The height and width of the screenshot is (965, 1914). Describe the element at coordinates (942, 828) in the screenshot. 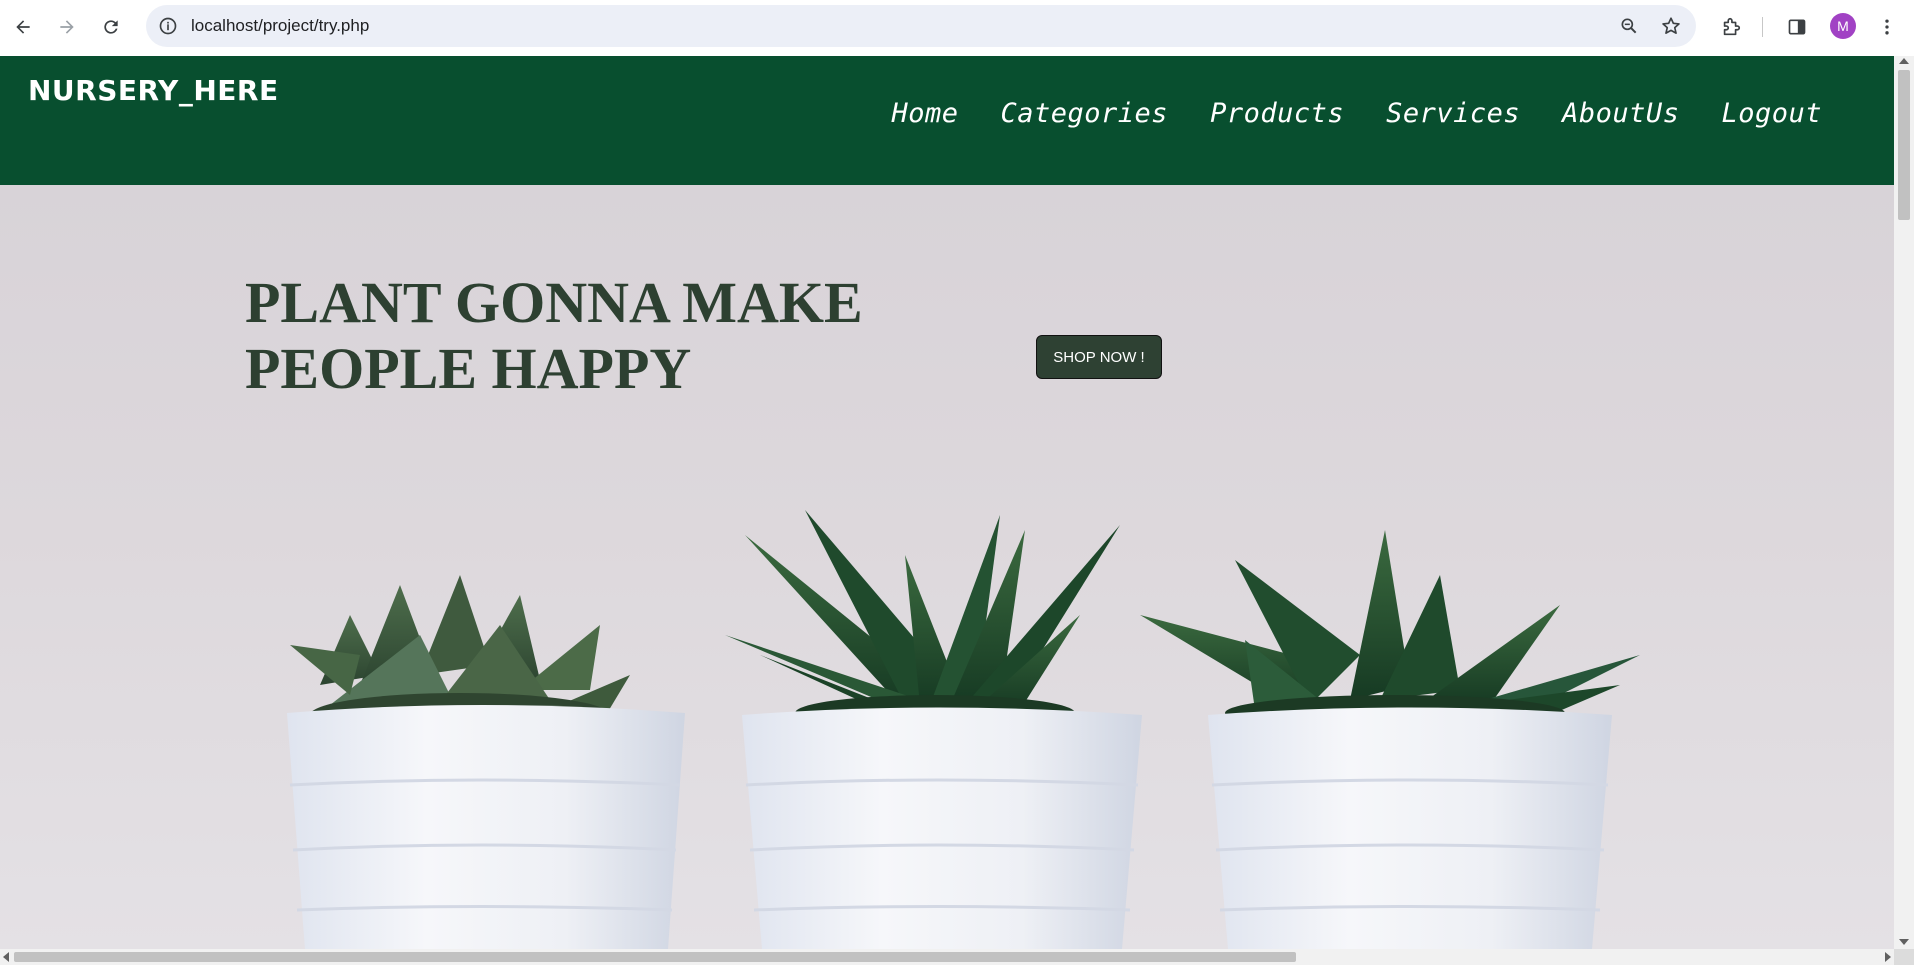

I see `pot-center` at that location.